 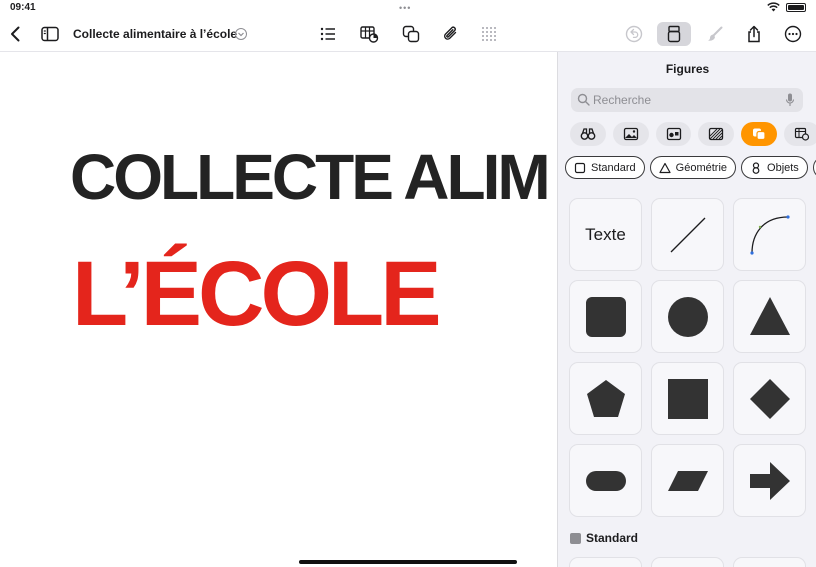 I want to click on shape-pentagon, so click(x=605, y=398).